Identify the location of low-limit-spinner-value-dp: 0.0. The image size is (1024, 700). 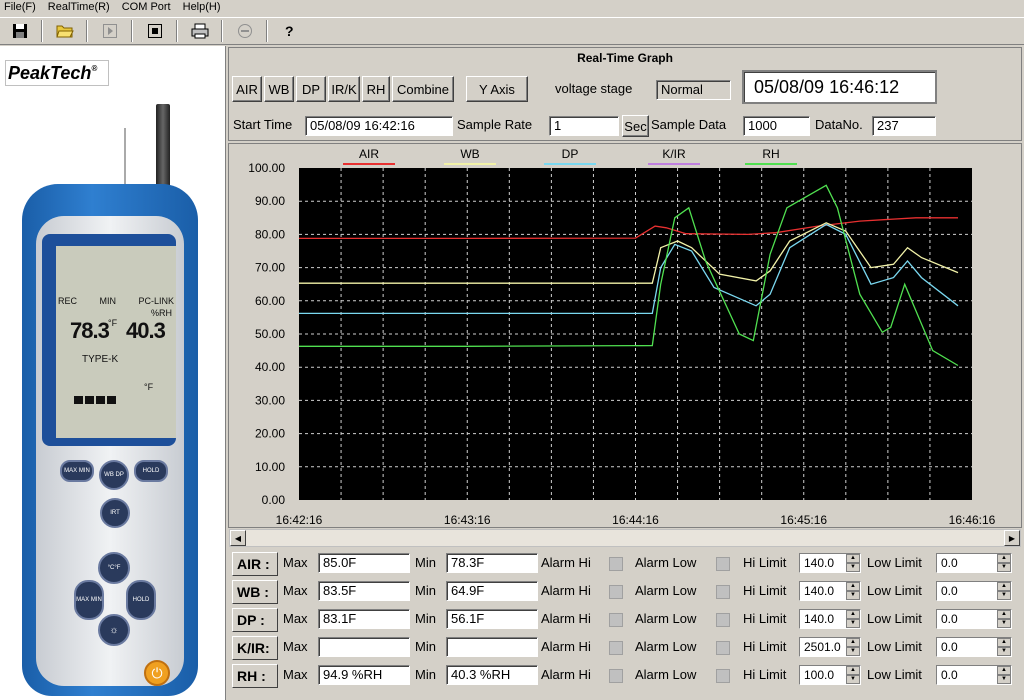
(949, 619).